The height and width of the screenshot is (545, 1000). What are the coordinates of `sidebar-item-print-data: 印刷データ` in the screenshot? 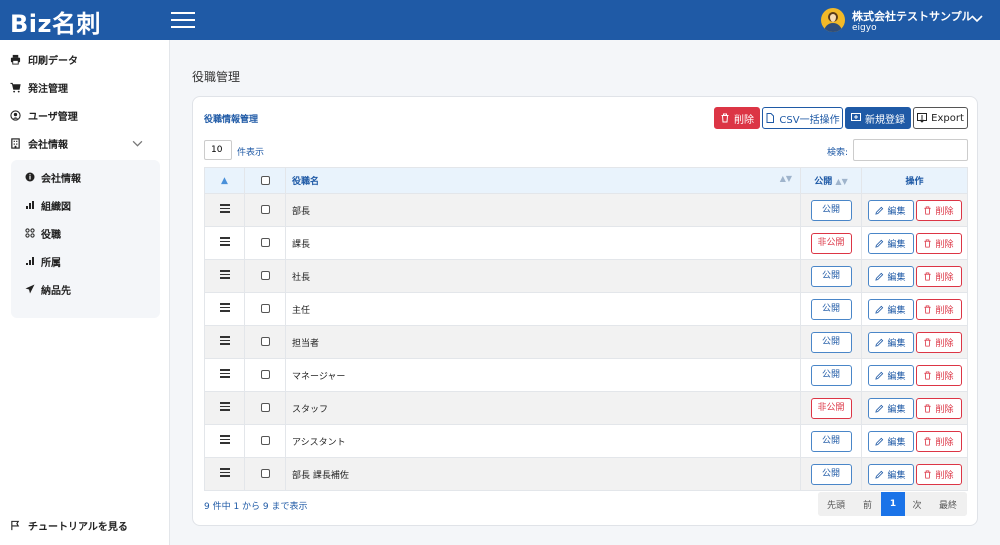 It's located at (44, 59).